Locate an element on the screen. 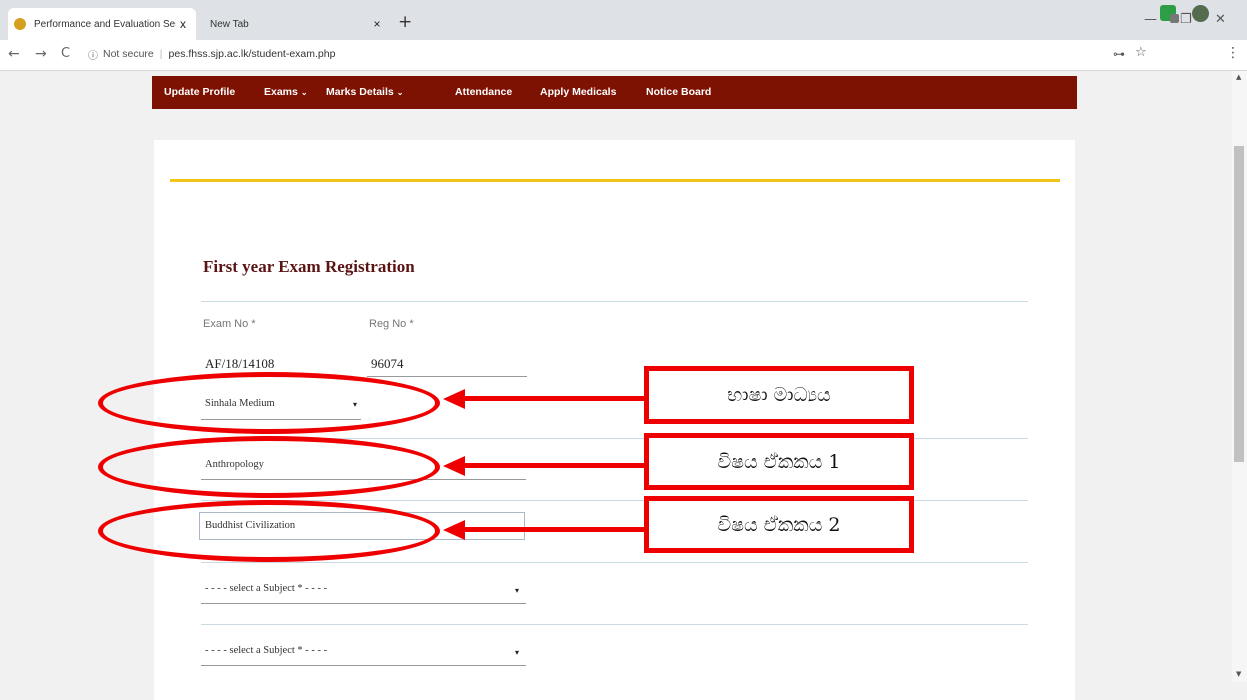 The image size is (1247, 700). subject3-select: - - - - select a Subject * - - - - is located at coordinates (266, 588).